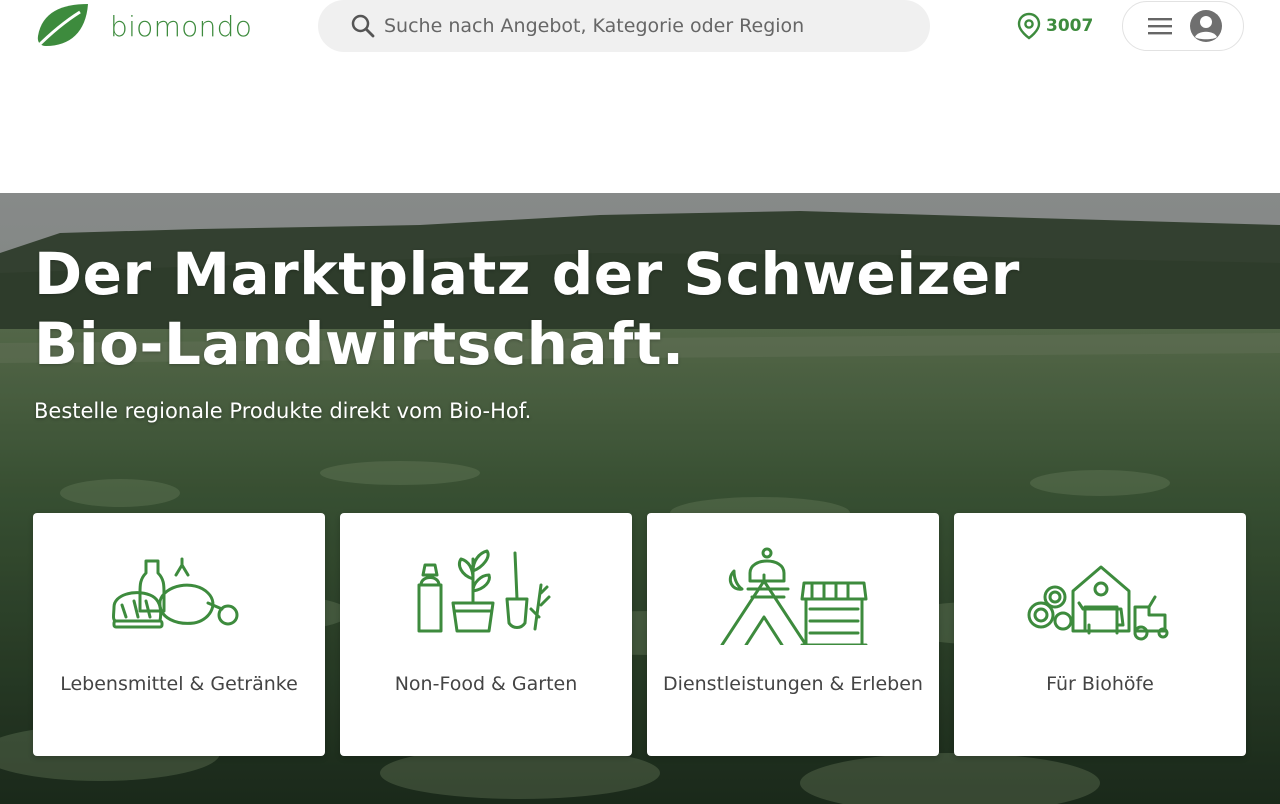  I want to click on header: biomondo 3007, so click(640, 30).